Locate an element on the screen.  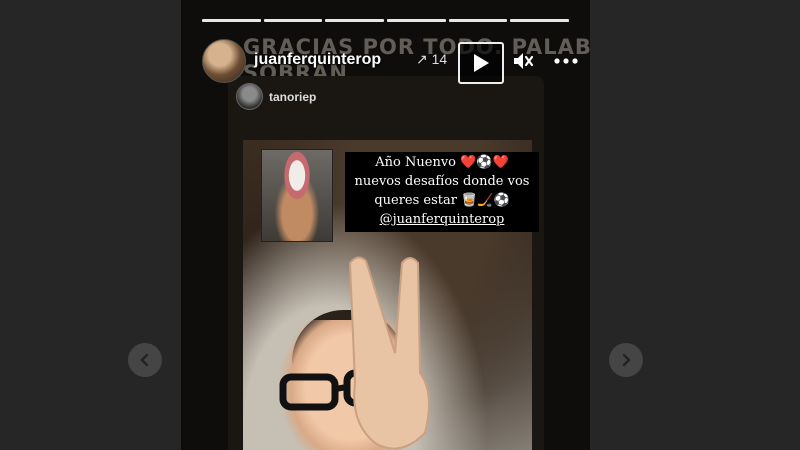
story-username-extra: ↗ 14 is located at coordinates (432, 59).